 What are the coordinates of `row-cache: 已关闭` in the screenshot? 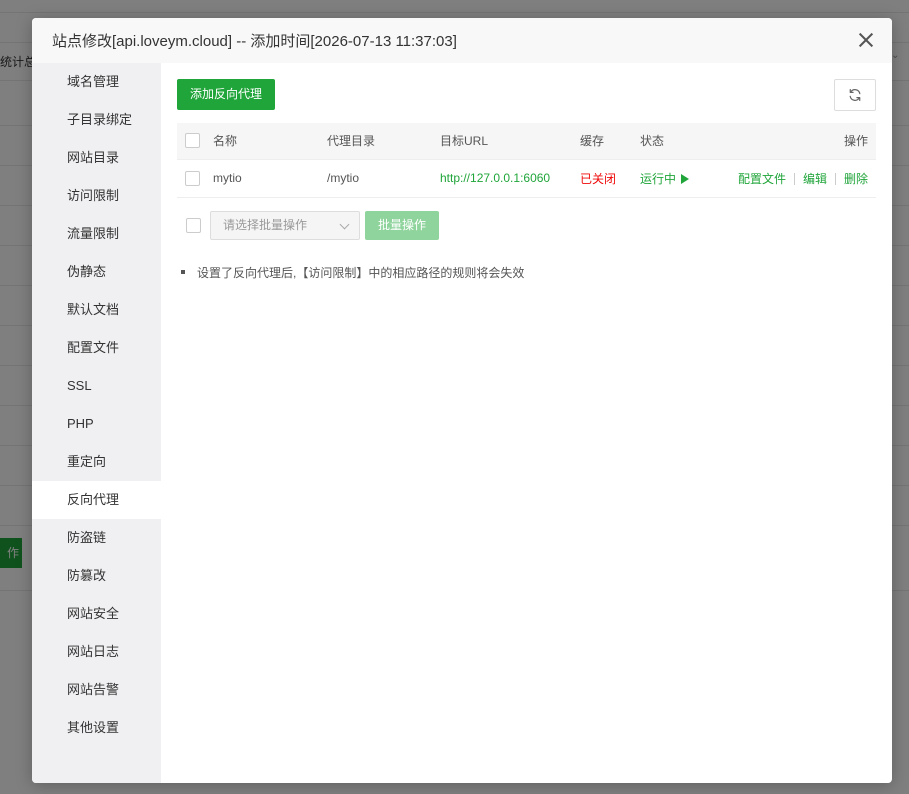 It's located at (610, 178).